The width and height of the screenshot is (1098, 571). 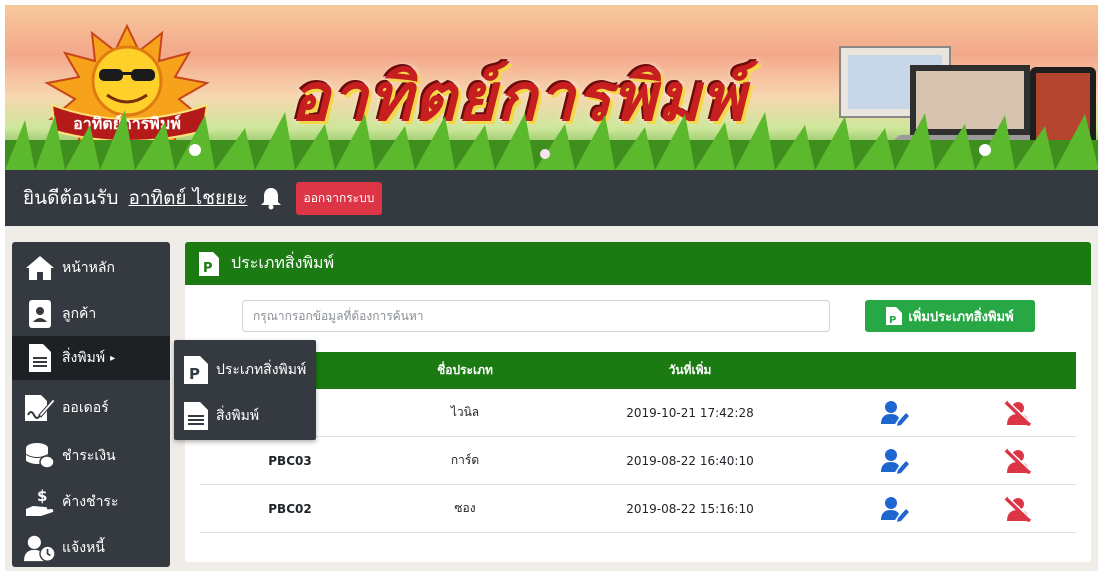 What do you see at coordinates (40, 456) in the screenshot?
I see `coins-icon` at bounding box center [40, 456].